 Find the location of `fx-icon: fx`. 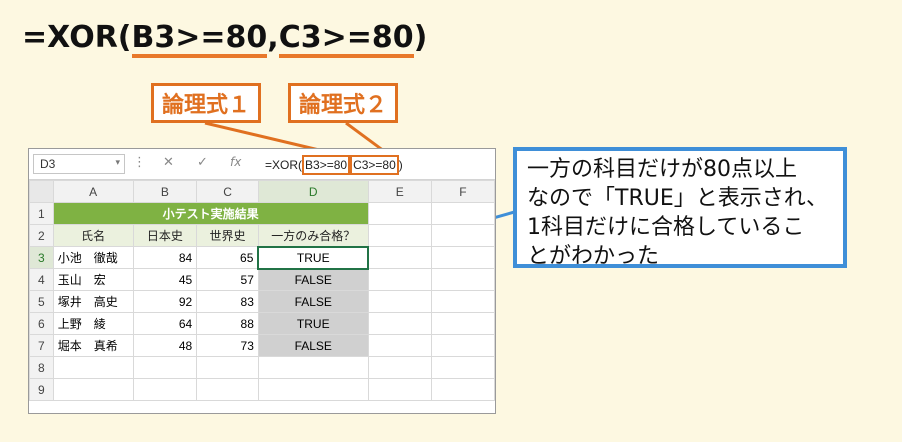

fx-icon: fx is located at coordinates (235, 162).